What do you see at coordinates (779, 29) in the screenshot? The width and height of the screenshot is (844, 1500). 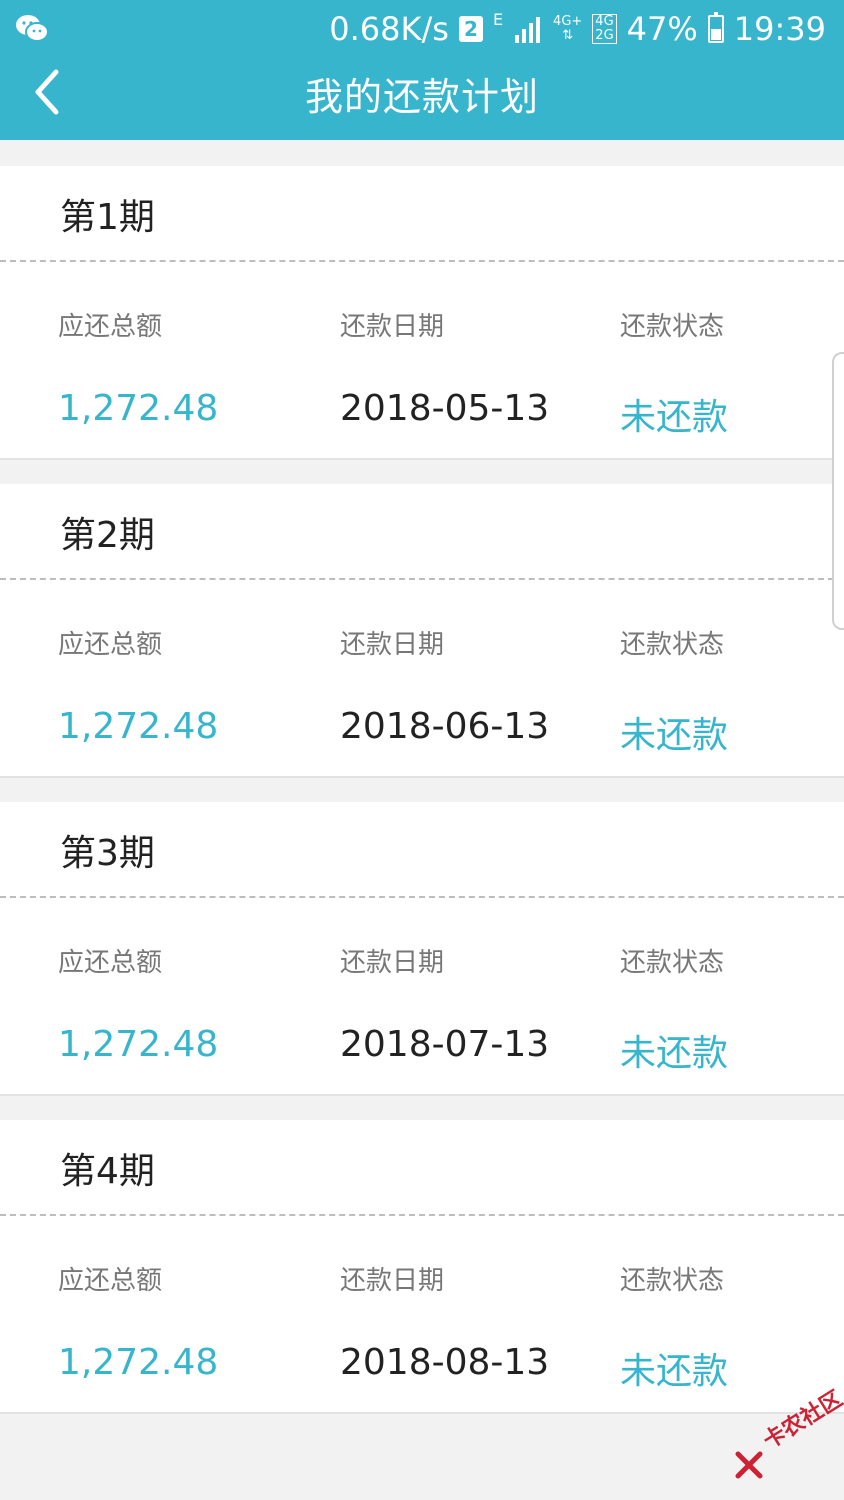 I see `clock: 19:39` at bounding box center [779, 29].